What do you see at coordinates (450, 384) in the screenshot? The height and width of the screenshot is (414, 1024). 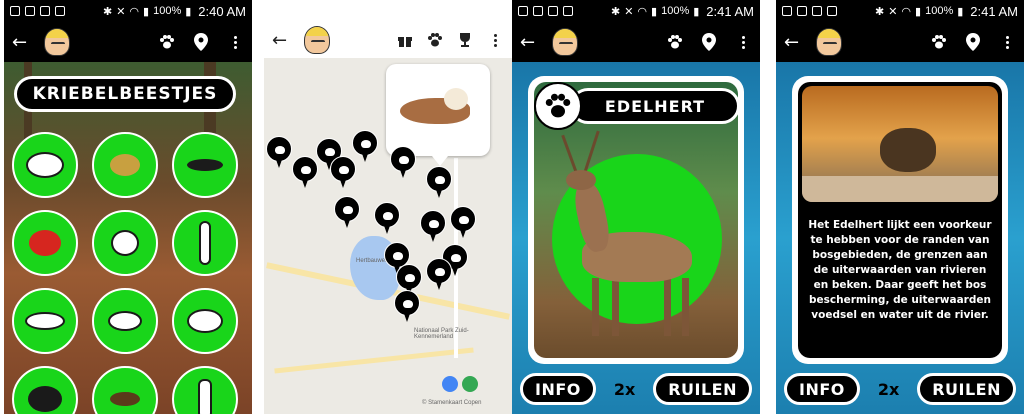 I see `directions-icon` at bounding box center [450, 384].